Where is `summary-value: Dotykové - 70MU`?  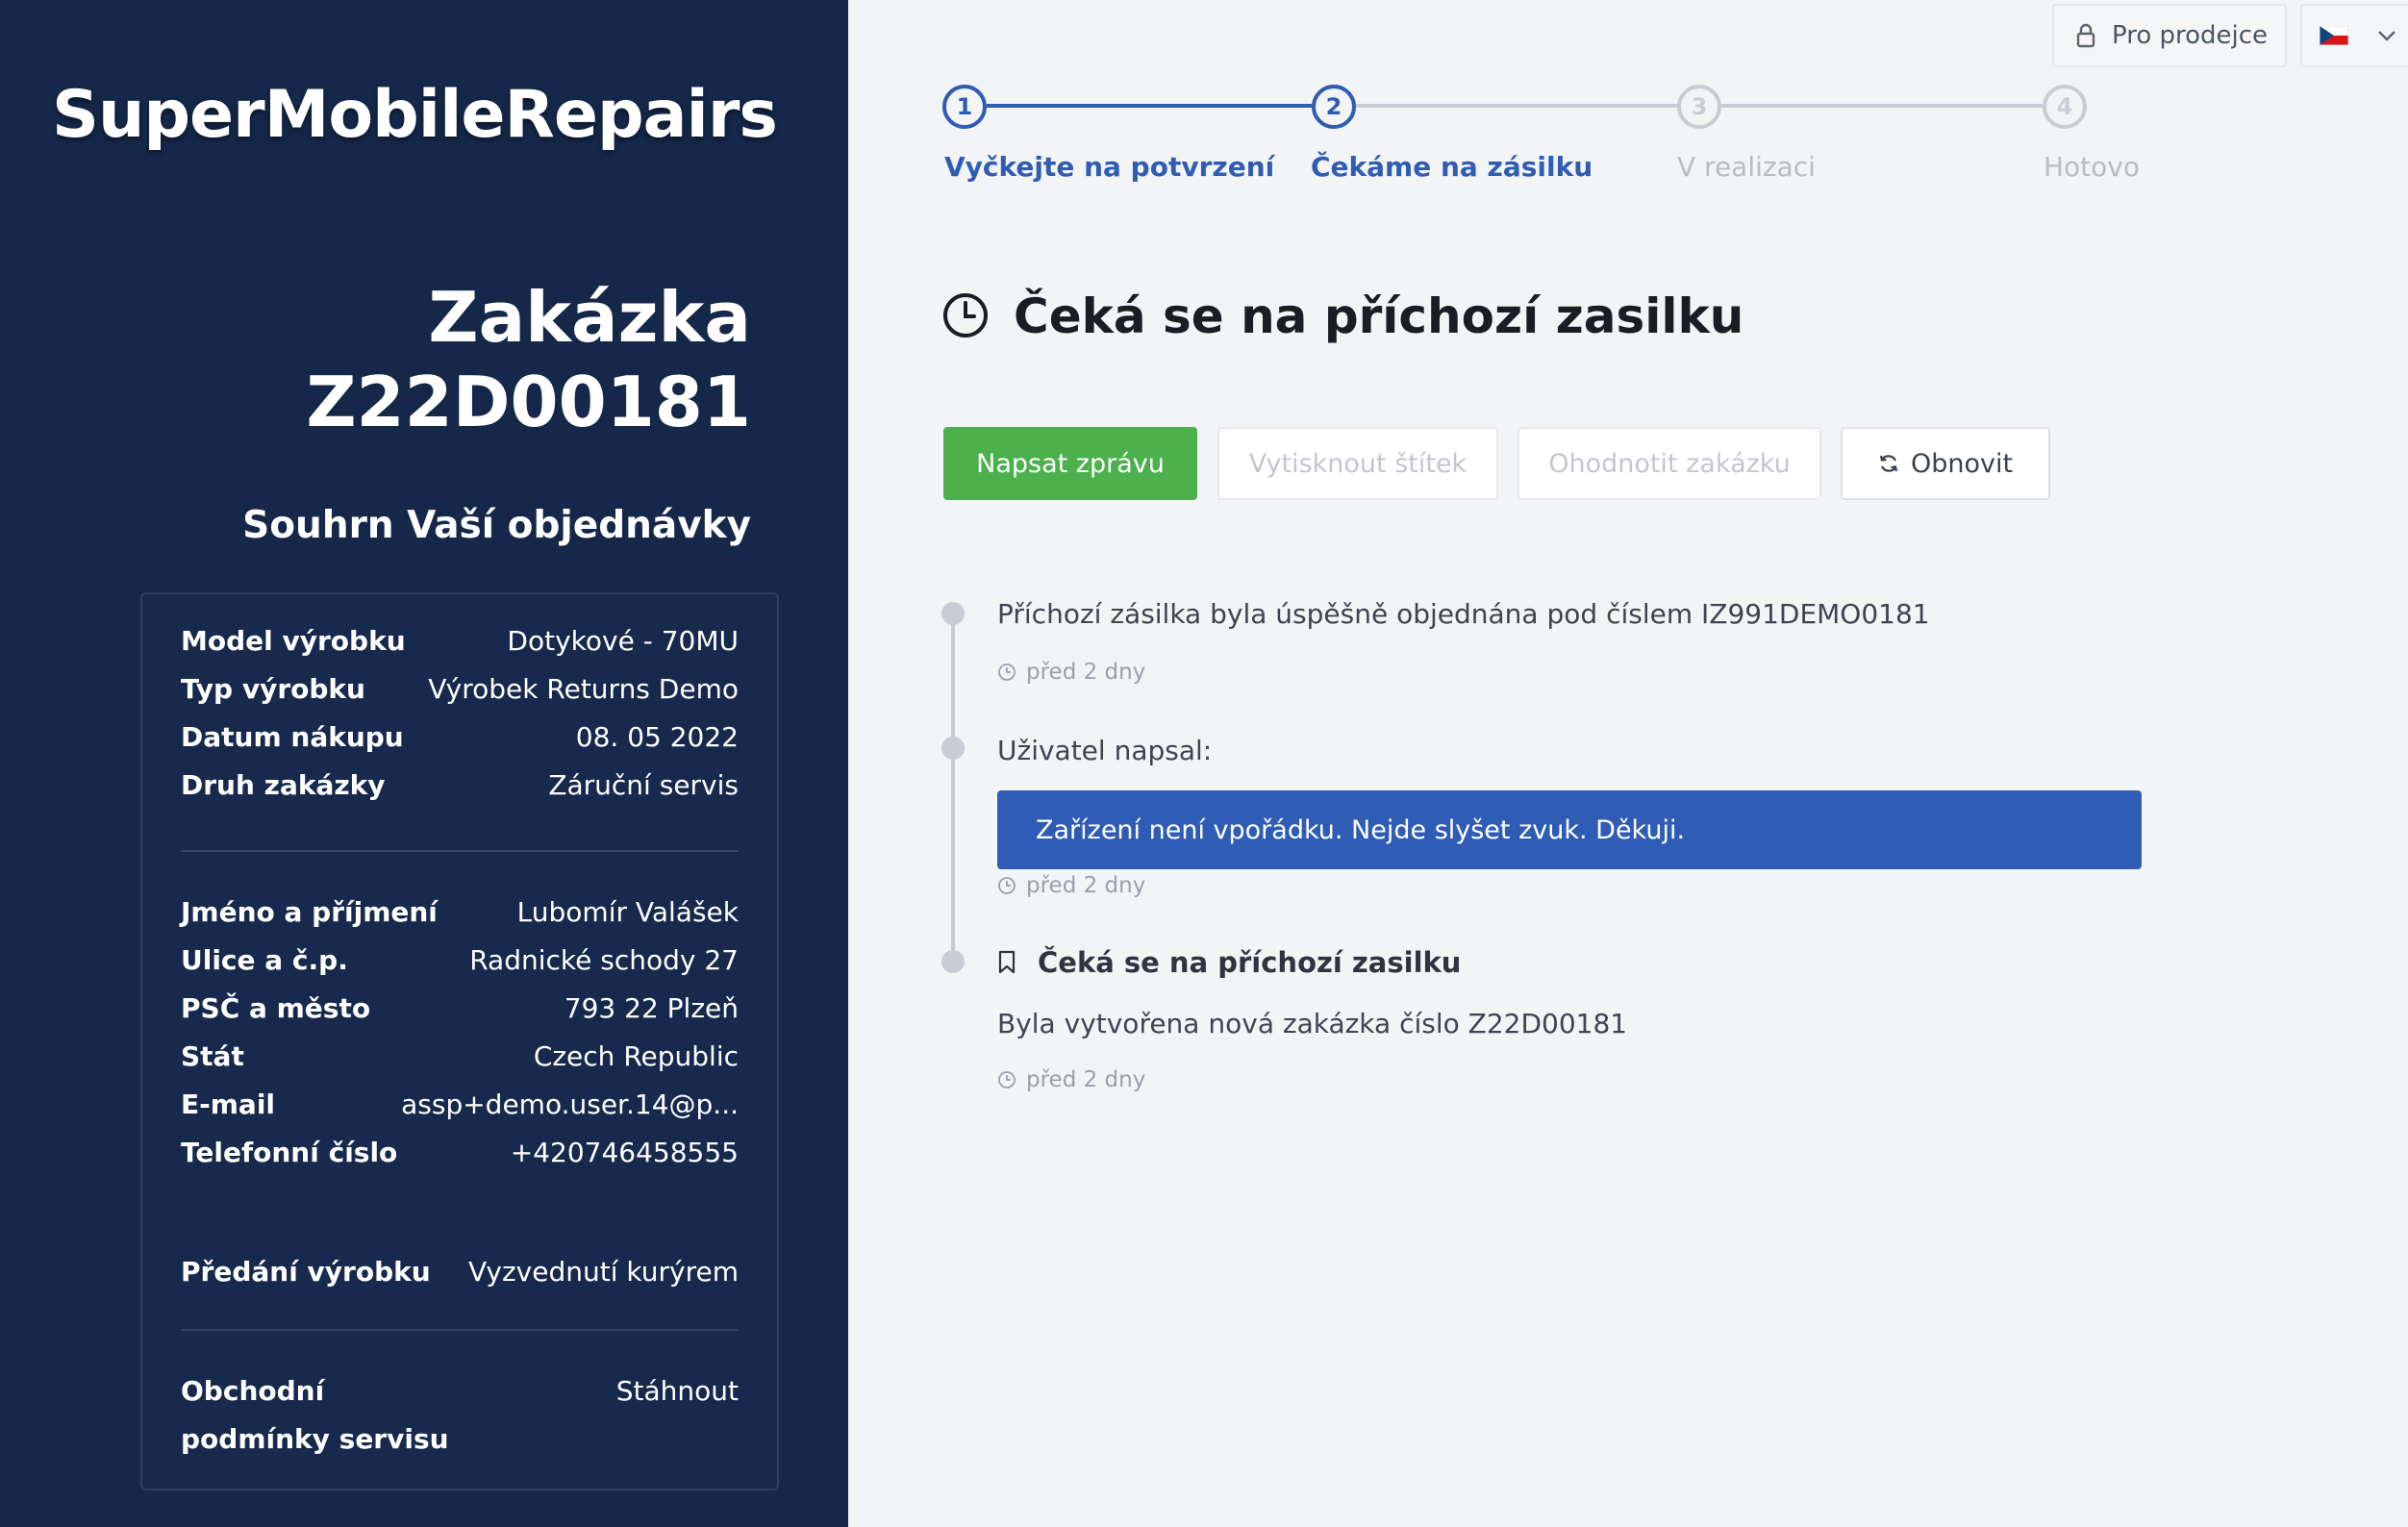 summary-value: Dotykové - 70MU is located at coordinates (623, 640).